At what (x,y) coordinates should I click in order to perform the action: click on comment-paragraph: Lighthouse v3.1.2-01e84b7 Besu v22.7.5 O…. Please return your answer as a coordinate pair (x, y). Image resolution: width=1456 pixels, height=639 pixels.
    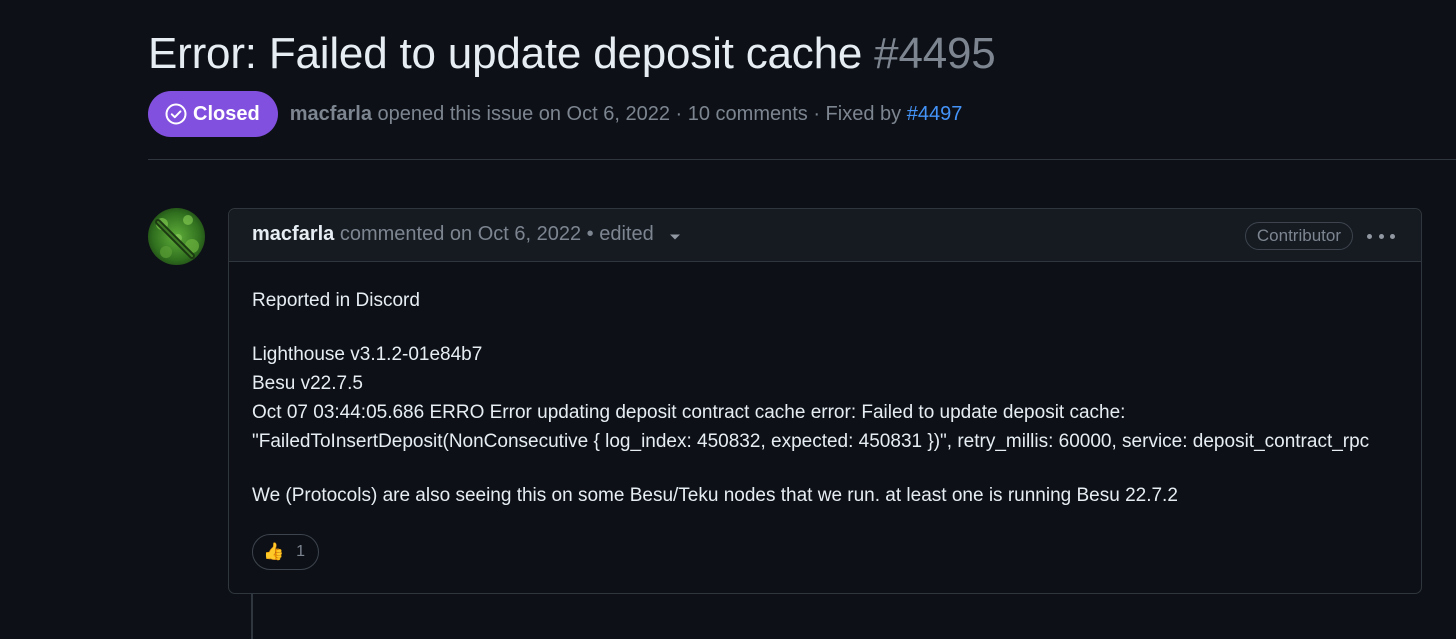
    Looking at the image, I should click on (810, 398).